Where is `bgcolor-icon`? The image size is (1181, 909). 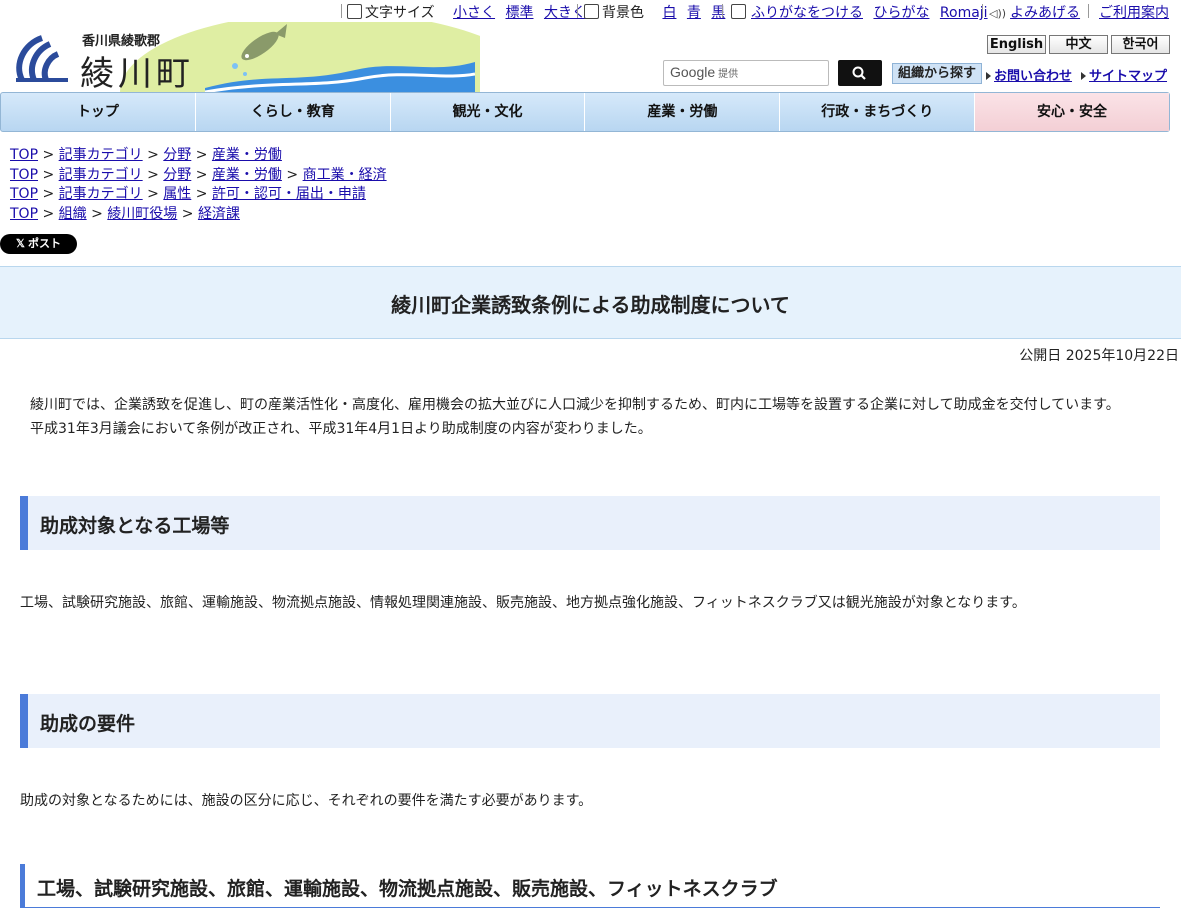 bgcolor-icon is located at coordinates (591, 11).